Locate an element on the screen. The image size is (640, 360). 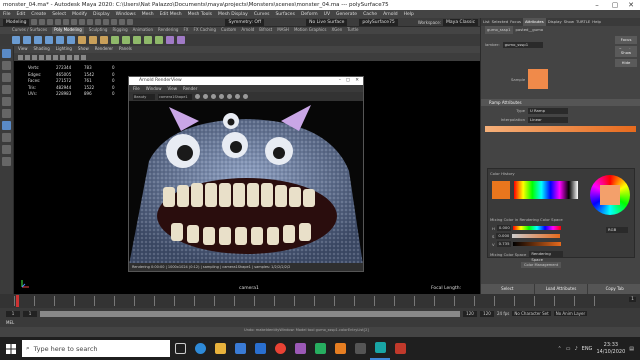
current-frame-marker is located at coordinates (17, 301).